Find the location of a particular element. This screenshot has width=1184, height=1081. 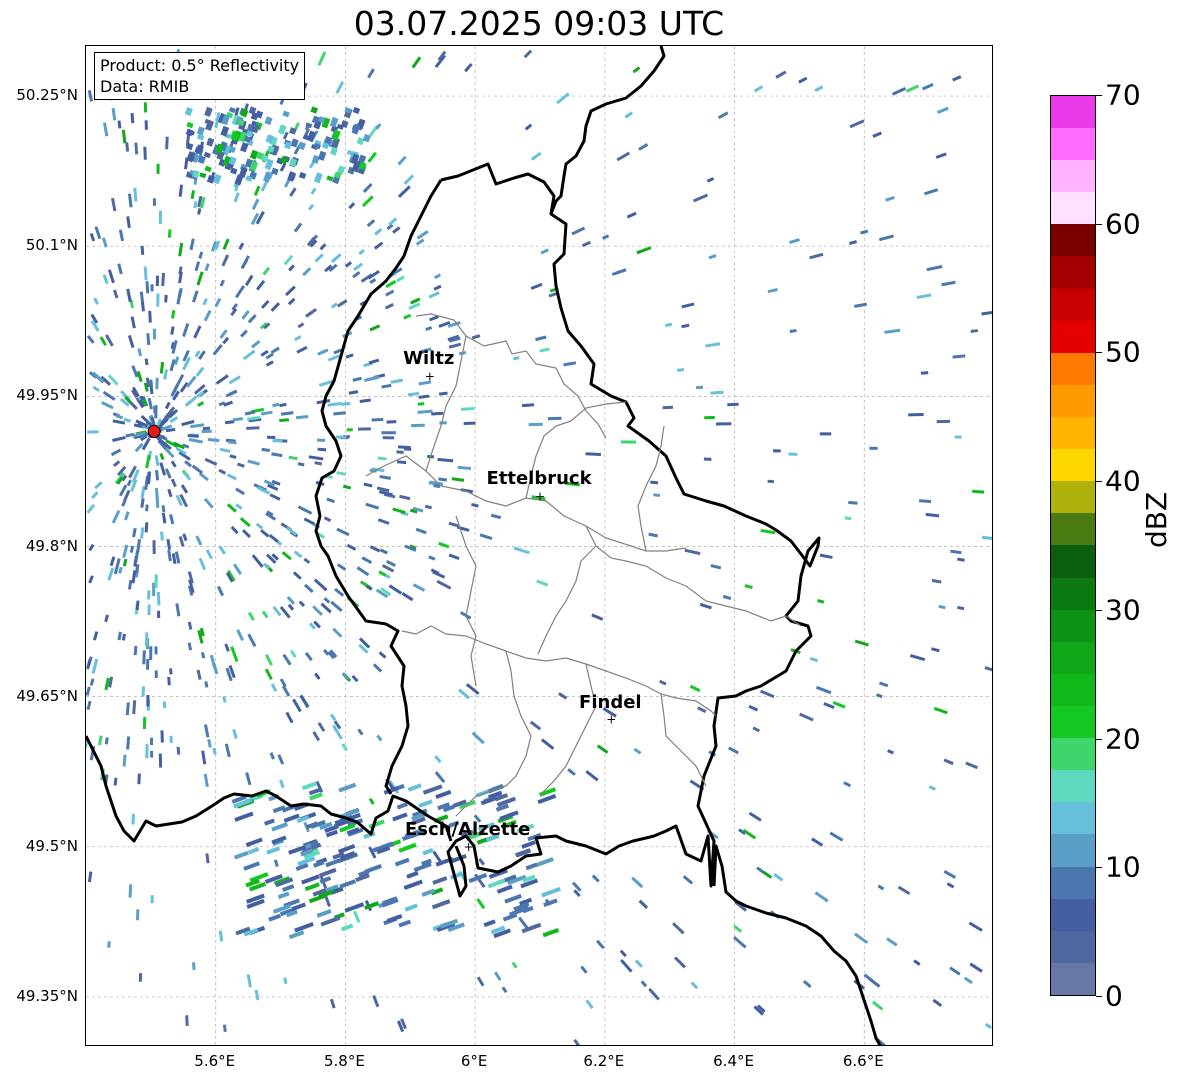

city-marker: + is located at coordinates (540, 496).